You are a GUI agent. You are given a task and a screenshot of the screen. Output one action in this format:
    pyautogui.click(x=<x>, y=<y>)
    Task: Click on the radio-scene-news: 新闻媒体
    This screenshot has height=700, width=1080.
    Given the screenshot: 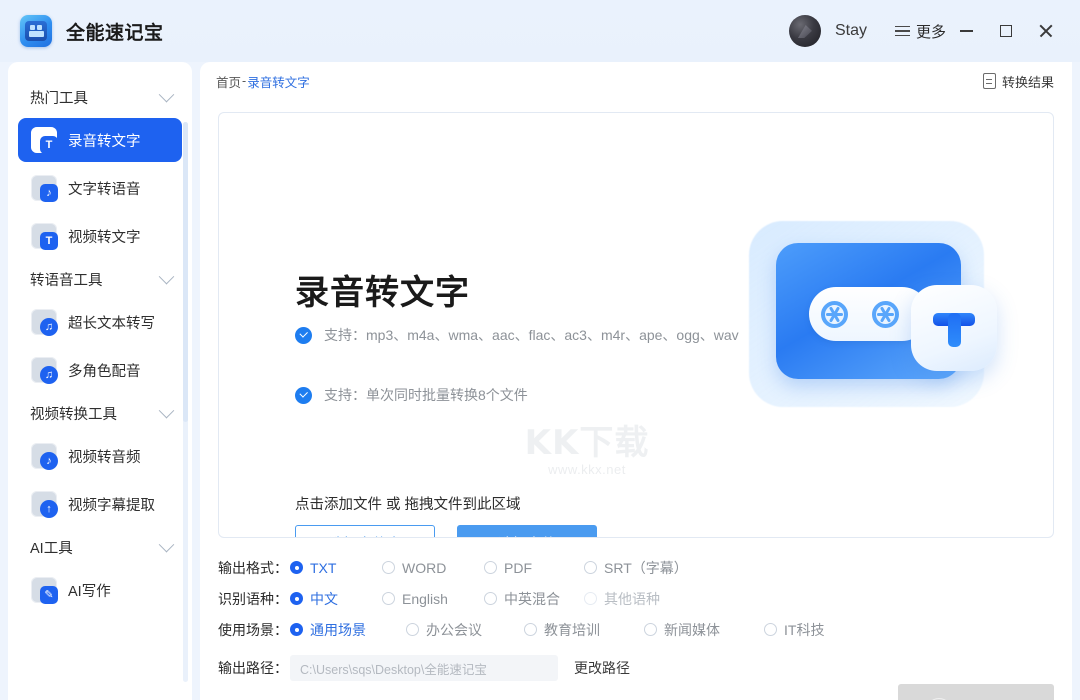 What is the action you would take?
    pyautogui.click(x=704, y=630)
    